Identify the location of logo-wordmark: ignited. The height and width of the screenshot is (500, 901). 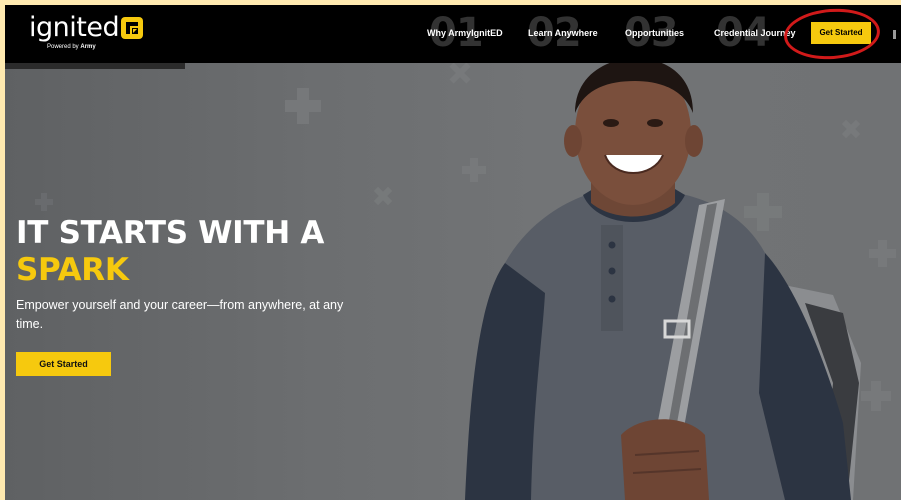
(74, 27).